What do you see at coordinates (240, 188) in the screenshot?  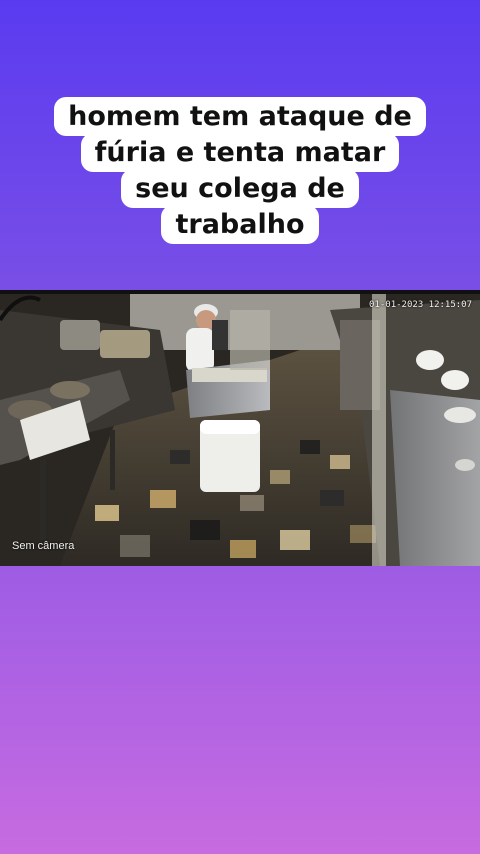 I see `caption-line-3: seu colega de` at bounding box center [240, 188].